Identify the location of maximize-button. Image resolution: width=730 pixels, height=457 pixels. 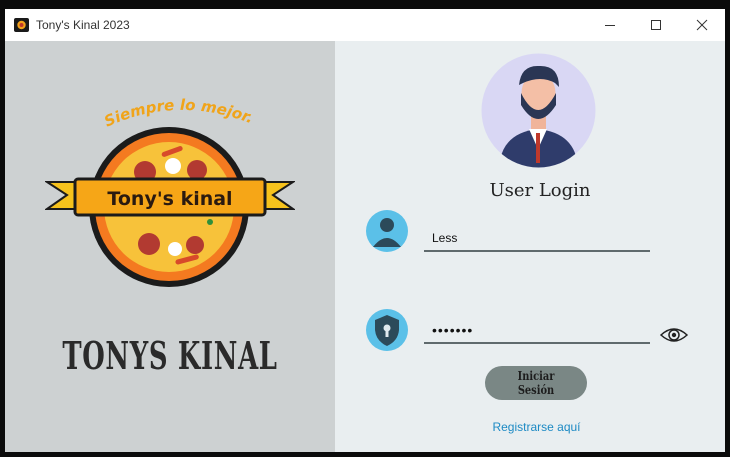
(656, 25).